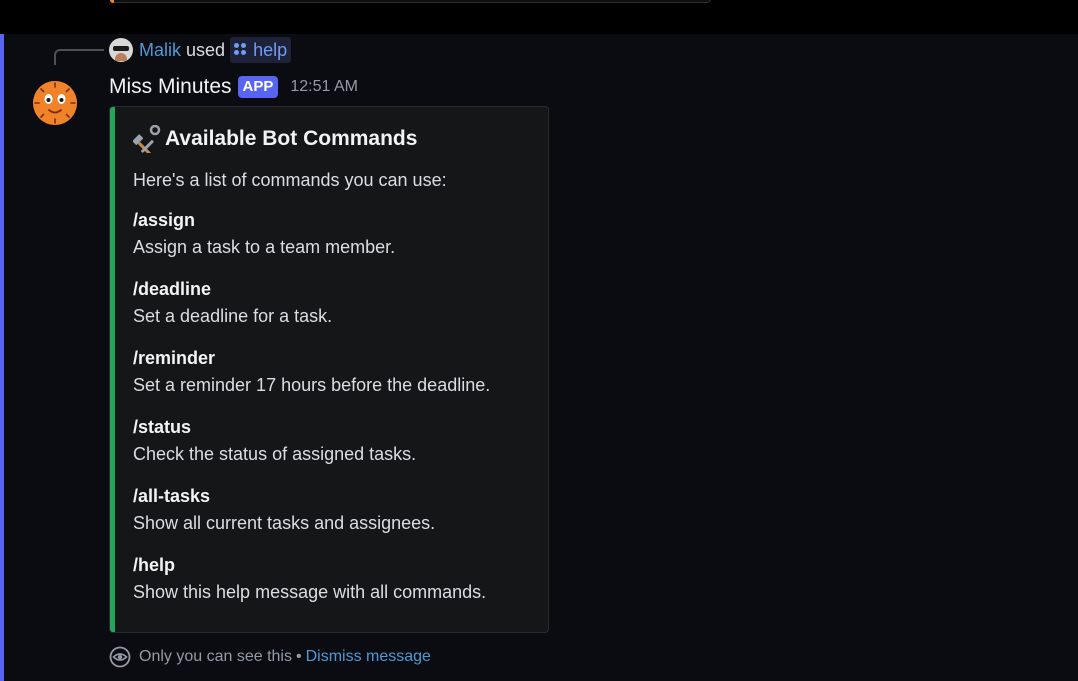 The height and width of the screenshot is (681, 1078). I want to click on hammer-and-wrench-icon, so click(146, 139).